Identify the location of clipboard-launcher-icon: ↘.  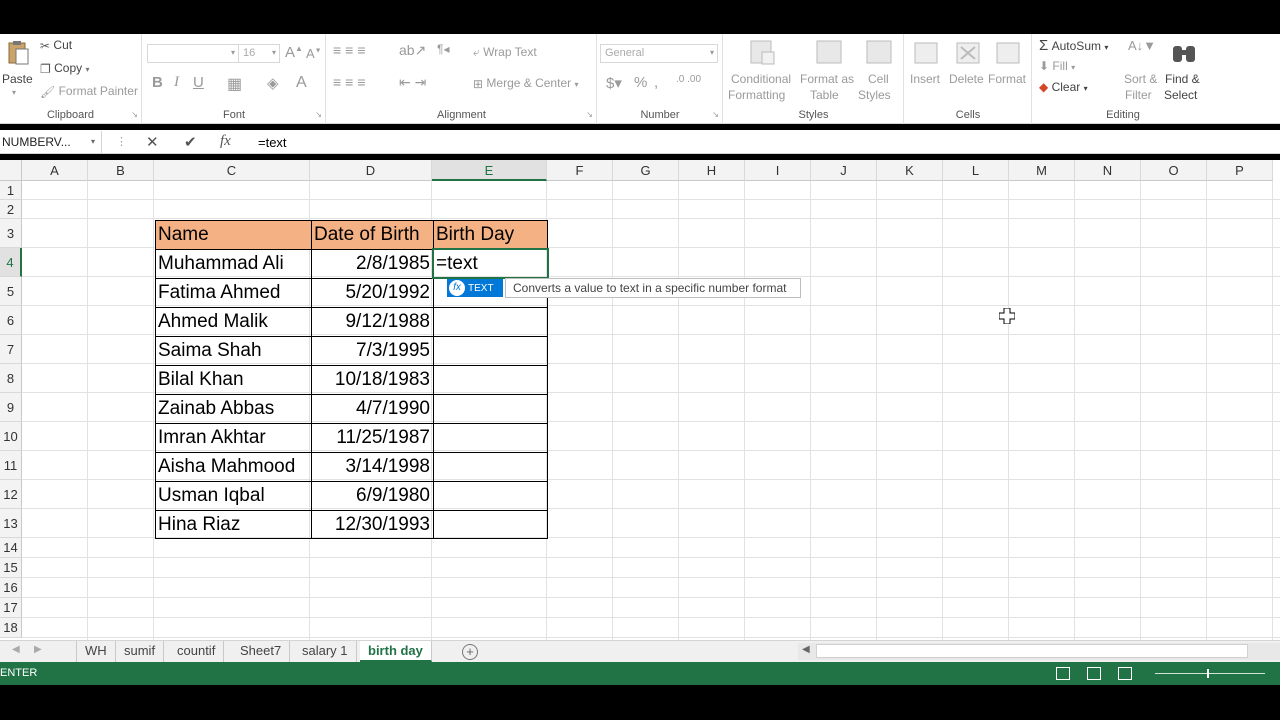
(134, 114).